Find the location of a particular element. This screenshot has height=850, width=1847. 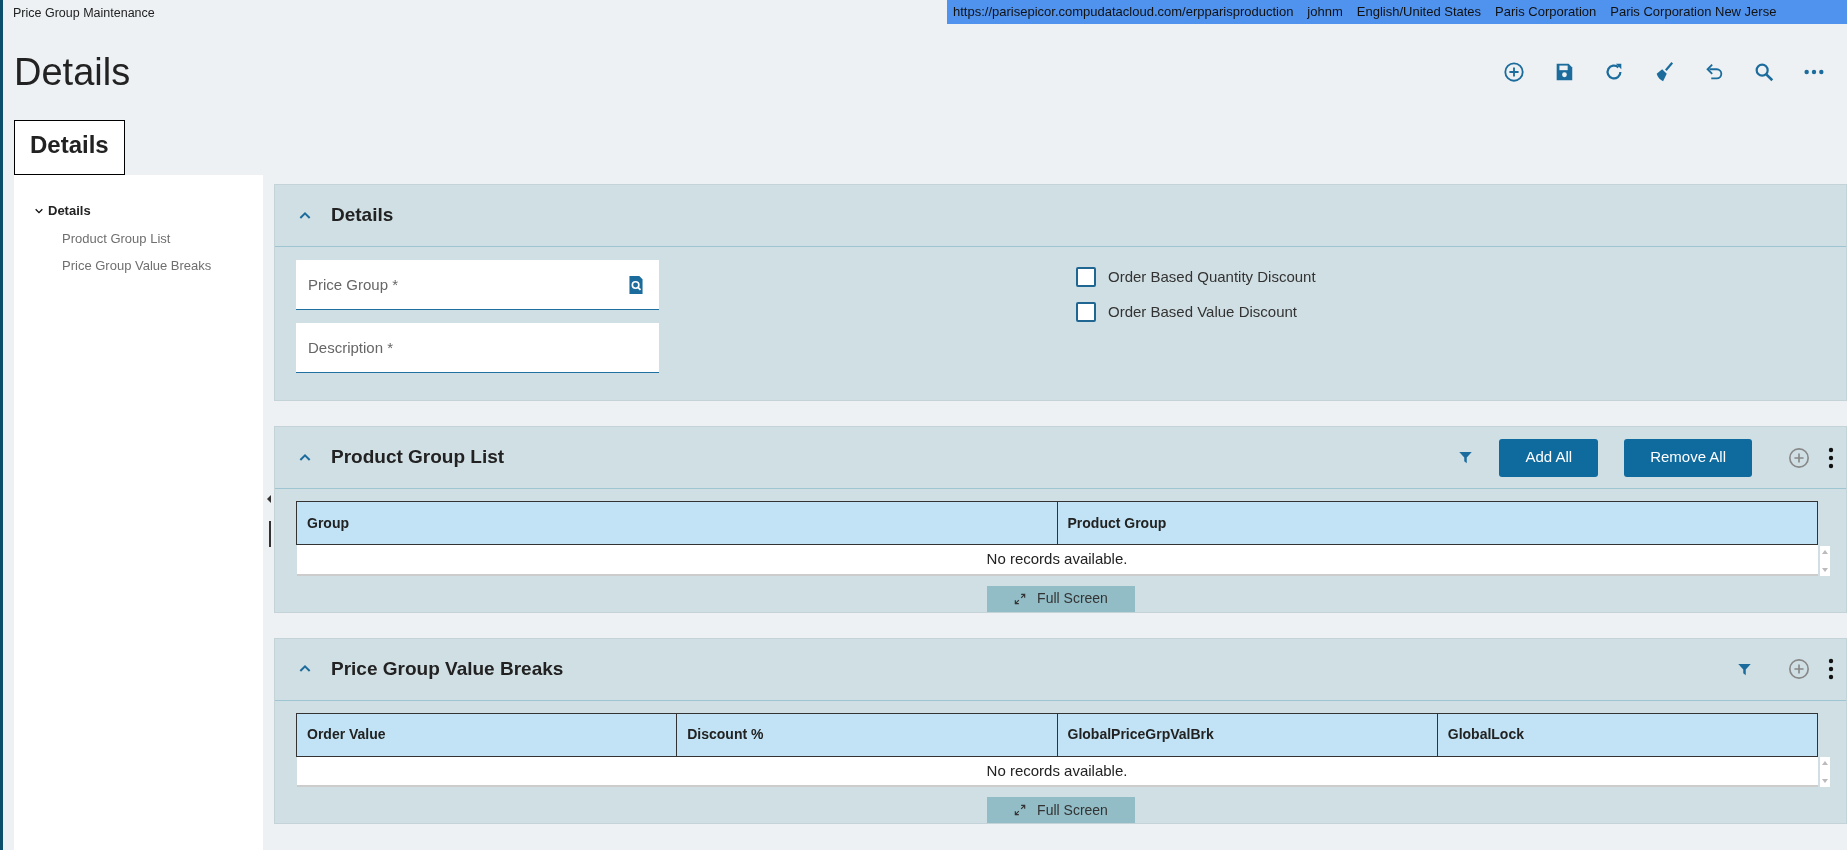

column-header: Discount % is located at coordinates (866, 734).